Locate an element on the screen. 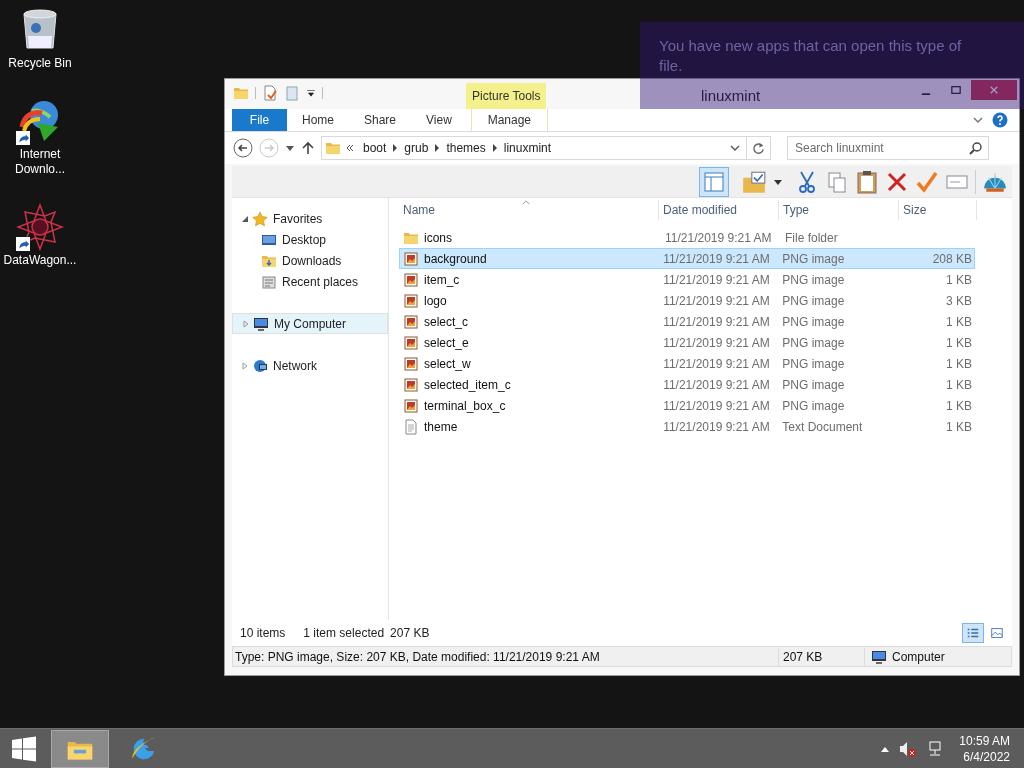 This screenshot has width=1024, height=768. file-row: theme 11/21/2019 9:21 AM Text Document 1 KB is located at coordinates (687, 426).